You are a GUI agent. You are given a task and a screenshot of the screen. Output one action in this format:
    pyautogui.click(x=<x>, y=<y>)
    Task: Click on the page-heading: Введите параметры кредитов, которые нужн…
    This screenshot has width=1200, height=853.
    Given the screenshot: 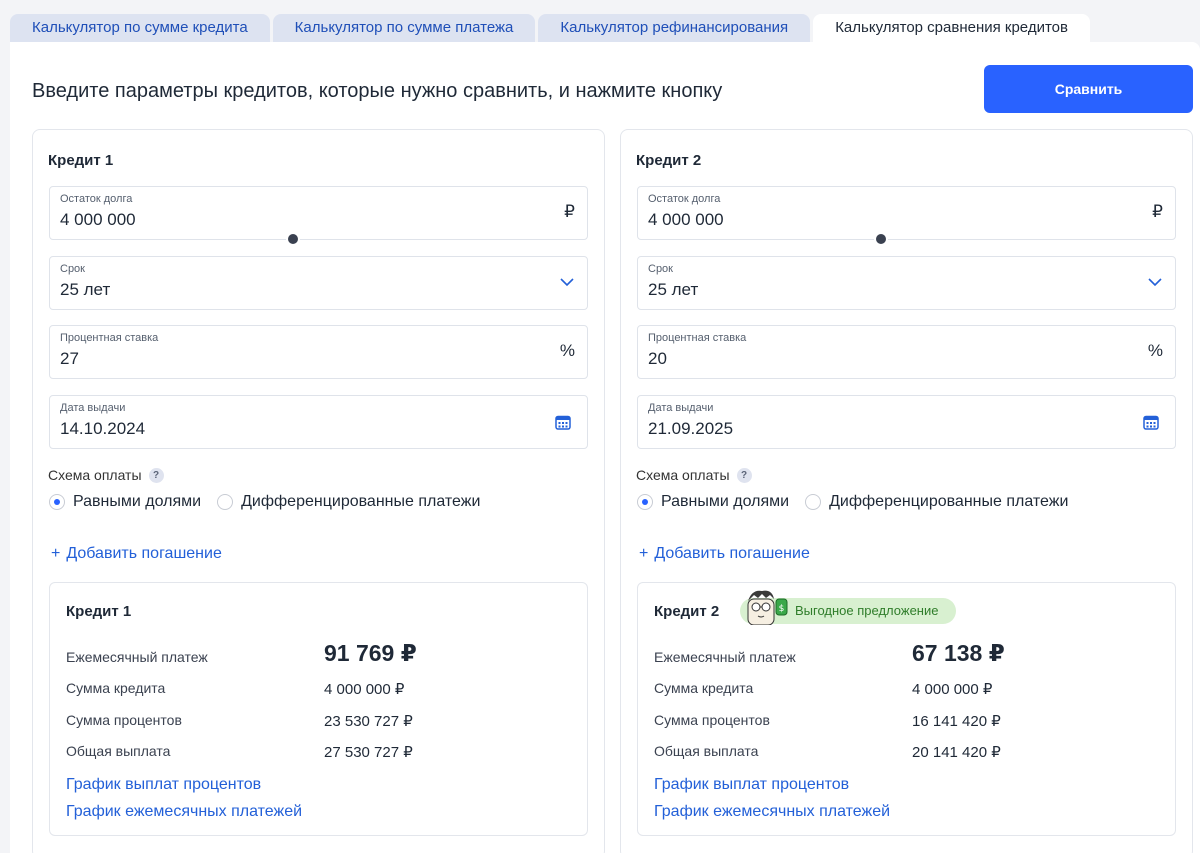 What is the action you would take?
    pyautogui.click(x=377, y=91)
    